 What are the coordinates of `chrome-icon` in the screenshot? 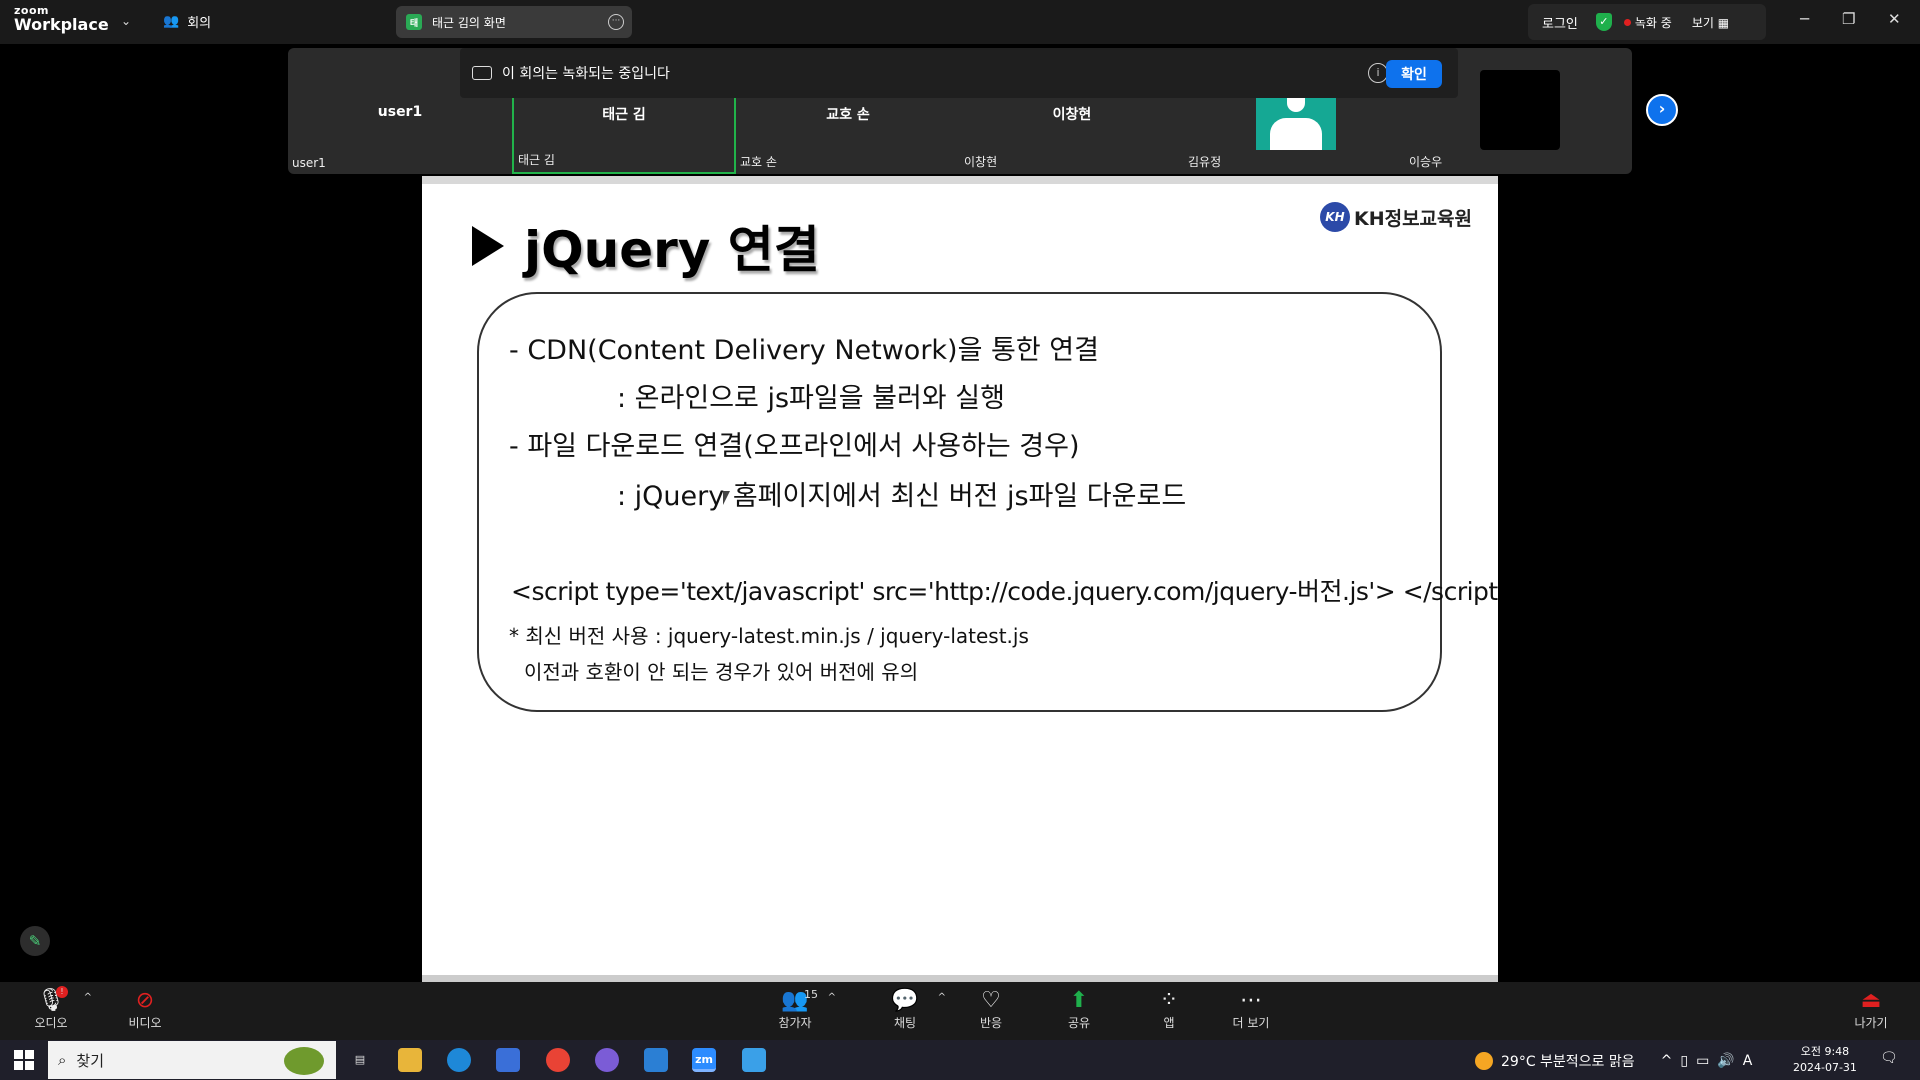 It's located at (558, 1060).